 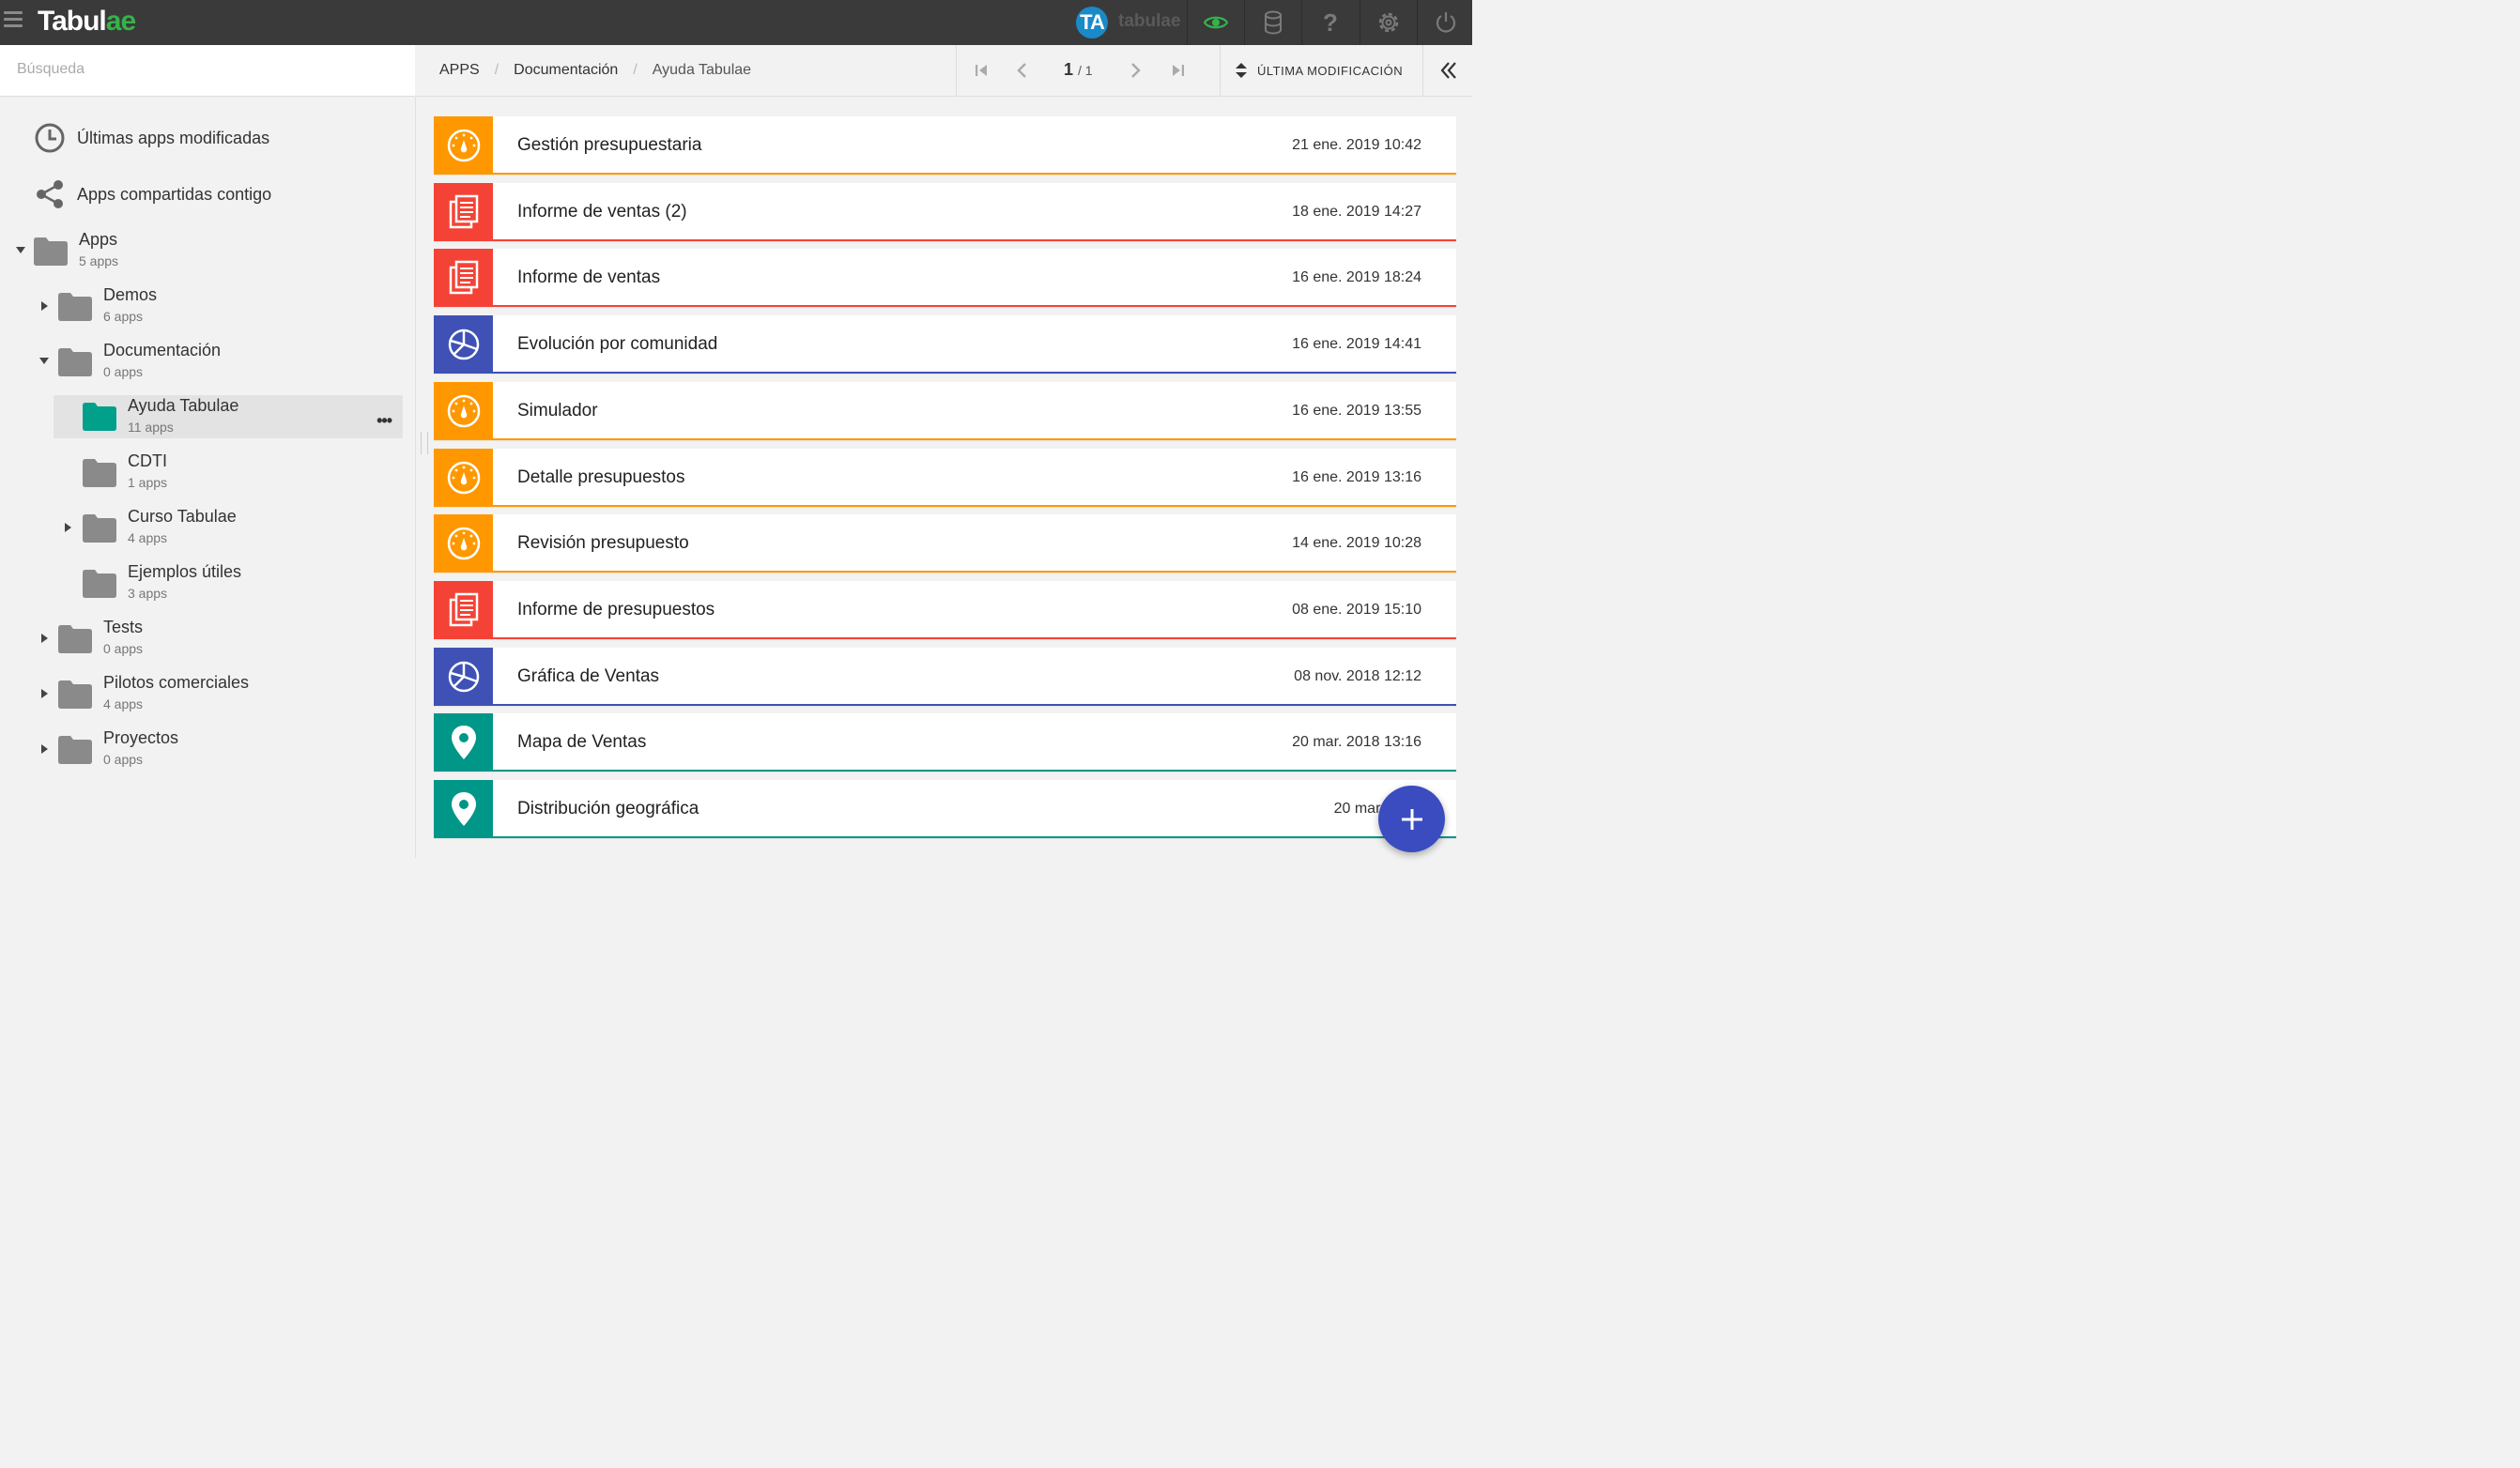 I want to click on tree-node-name: Apps, so click(x=98, y=240).